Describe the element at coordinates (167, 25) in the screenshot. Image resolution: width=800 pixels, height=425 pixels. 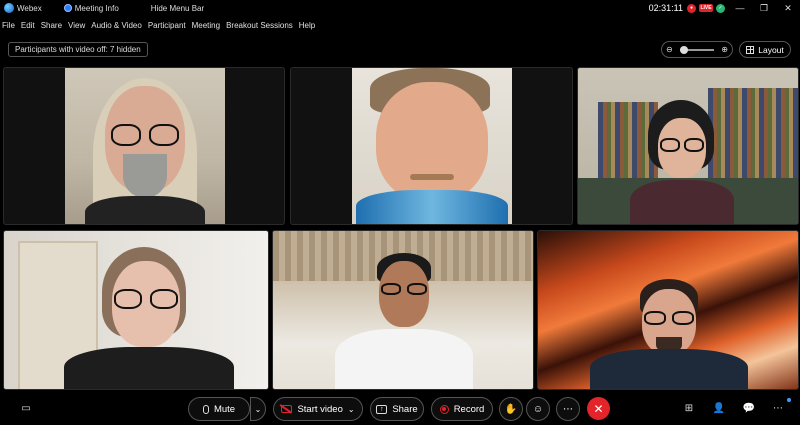
I see `menu-participant: Participant` at that location.